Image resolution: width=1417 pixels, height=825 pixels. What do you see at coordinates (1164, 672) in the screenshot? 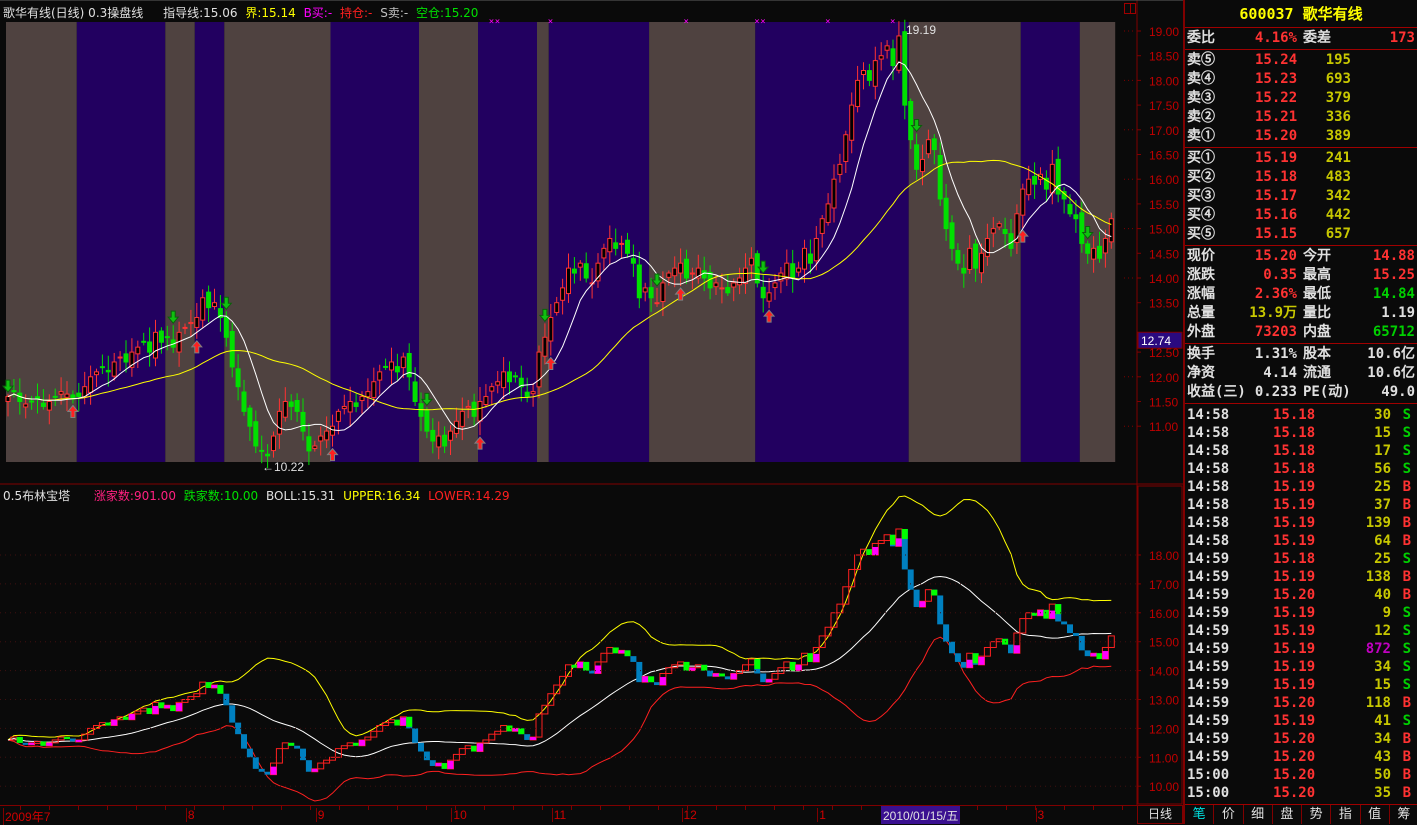
I see `y-tick-label: 14.00` at bounding box center [1164, 672].